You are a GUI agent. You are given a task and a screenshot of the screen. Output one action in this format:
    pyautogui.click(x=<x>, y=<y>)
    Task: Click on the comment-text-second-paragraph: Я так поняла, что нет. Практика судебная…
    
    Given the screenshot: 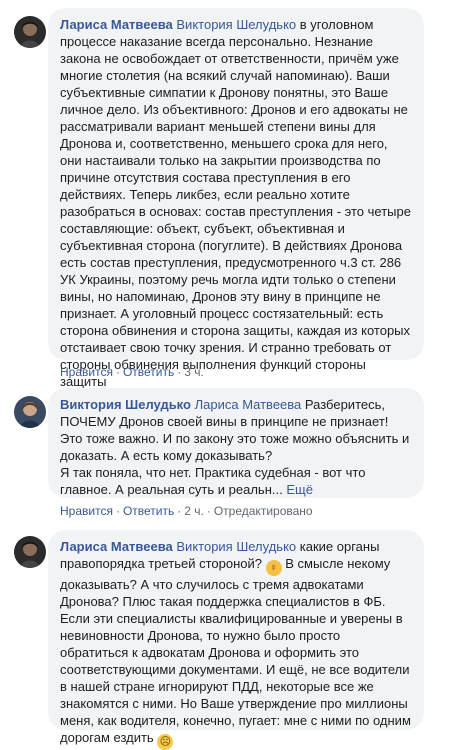 What is the action you would take?
    pyautogui.click(x=236, y=481)
    